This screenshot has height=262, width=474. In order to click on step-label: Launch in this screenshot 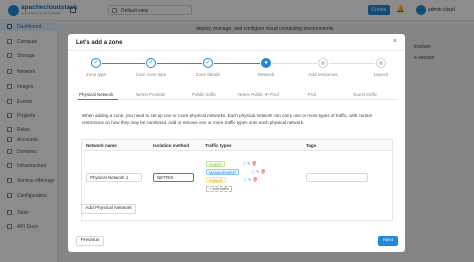, I will do `click(381, 74)`.